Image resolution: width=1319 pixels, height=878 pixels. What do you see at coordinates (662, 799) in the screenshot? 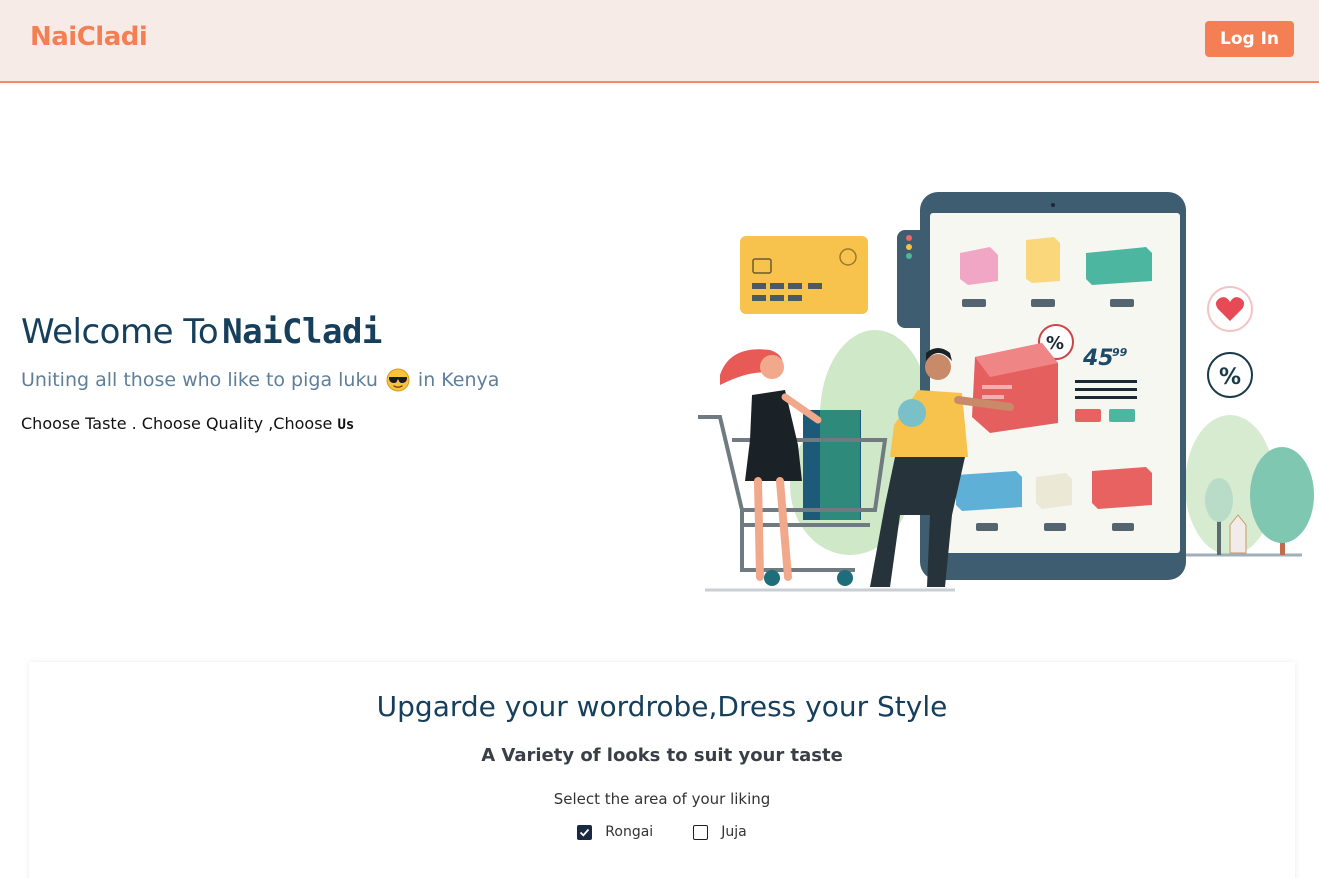
I see `area-prompt: Select the area of your liking` at bounding box center [662, 799].